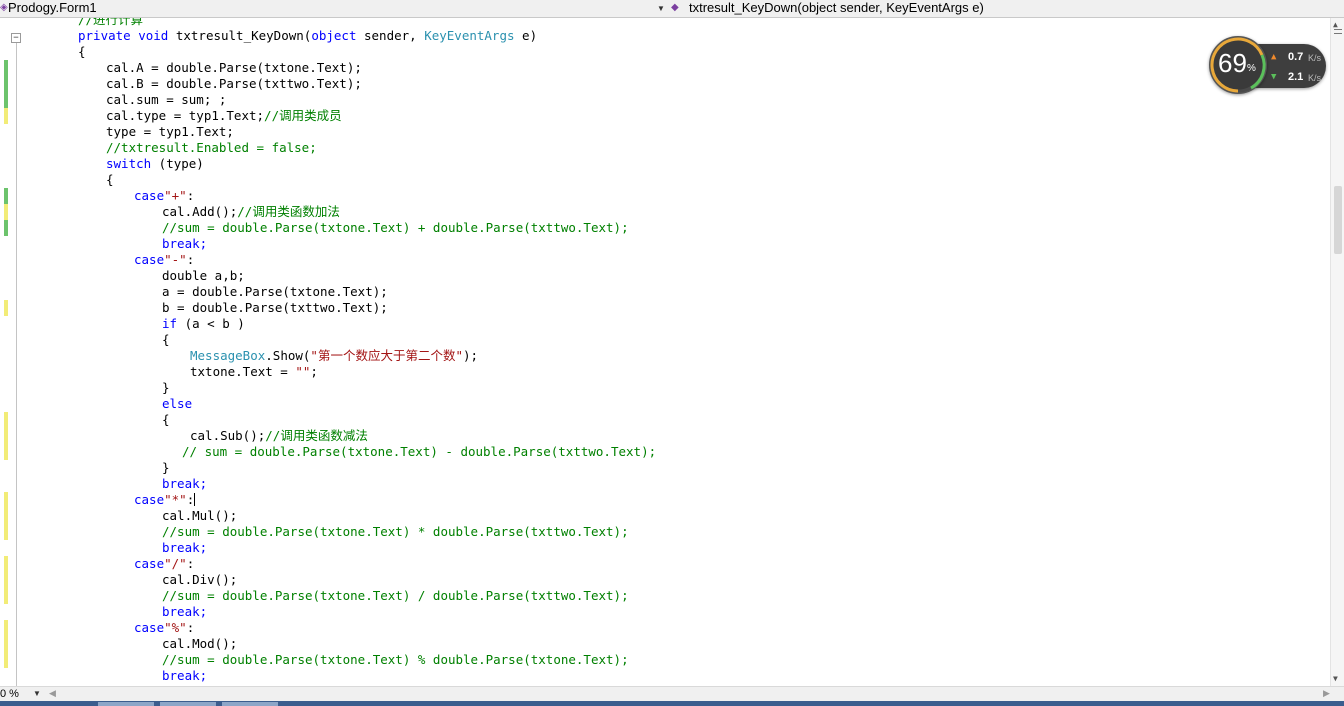 This screenshot has width=1344, height=706. I want to click on download-unit: K/s, so click(1315, 78).